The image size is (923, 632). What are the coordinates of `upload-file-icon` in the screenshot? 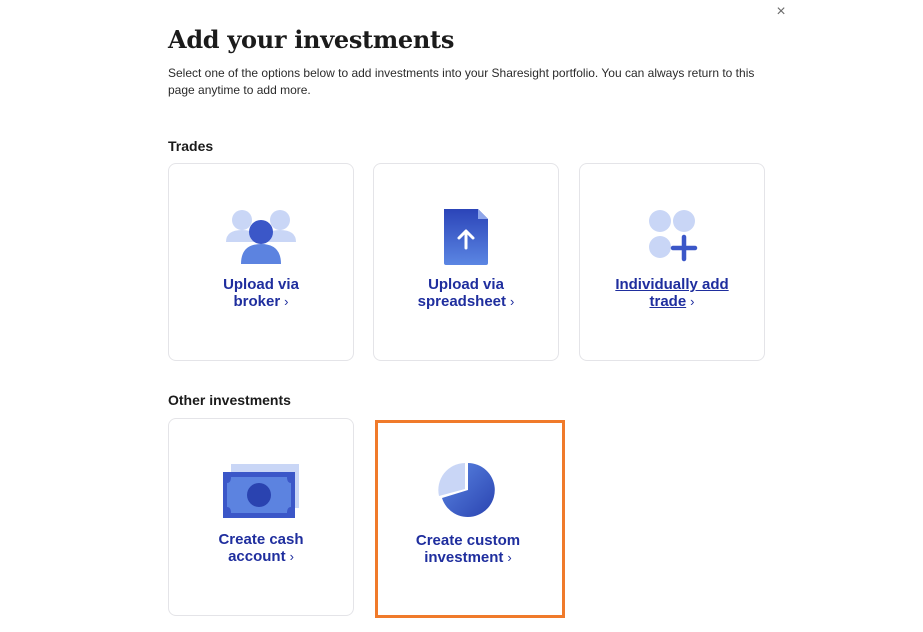 It's located at (466, 236).